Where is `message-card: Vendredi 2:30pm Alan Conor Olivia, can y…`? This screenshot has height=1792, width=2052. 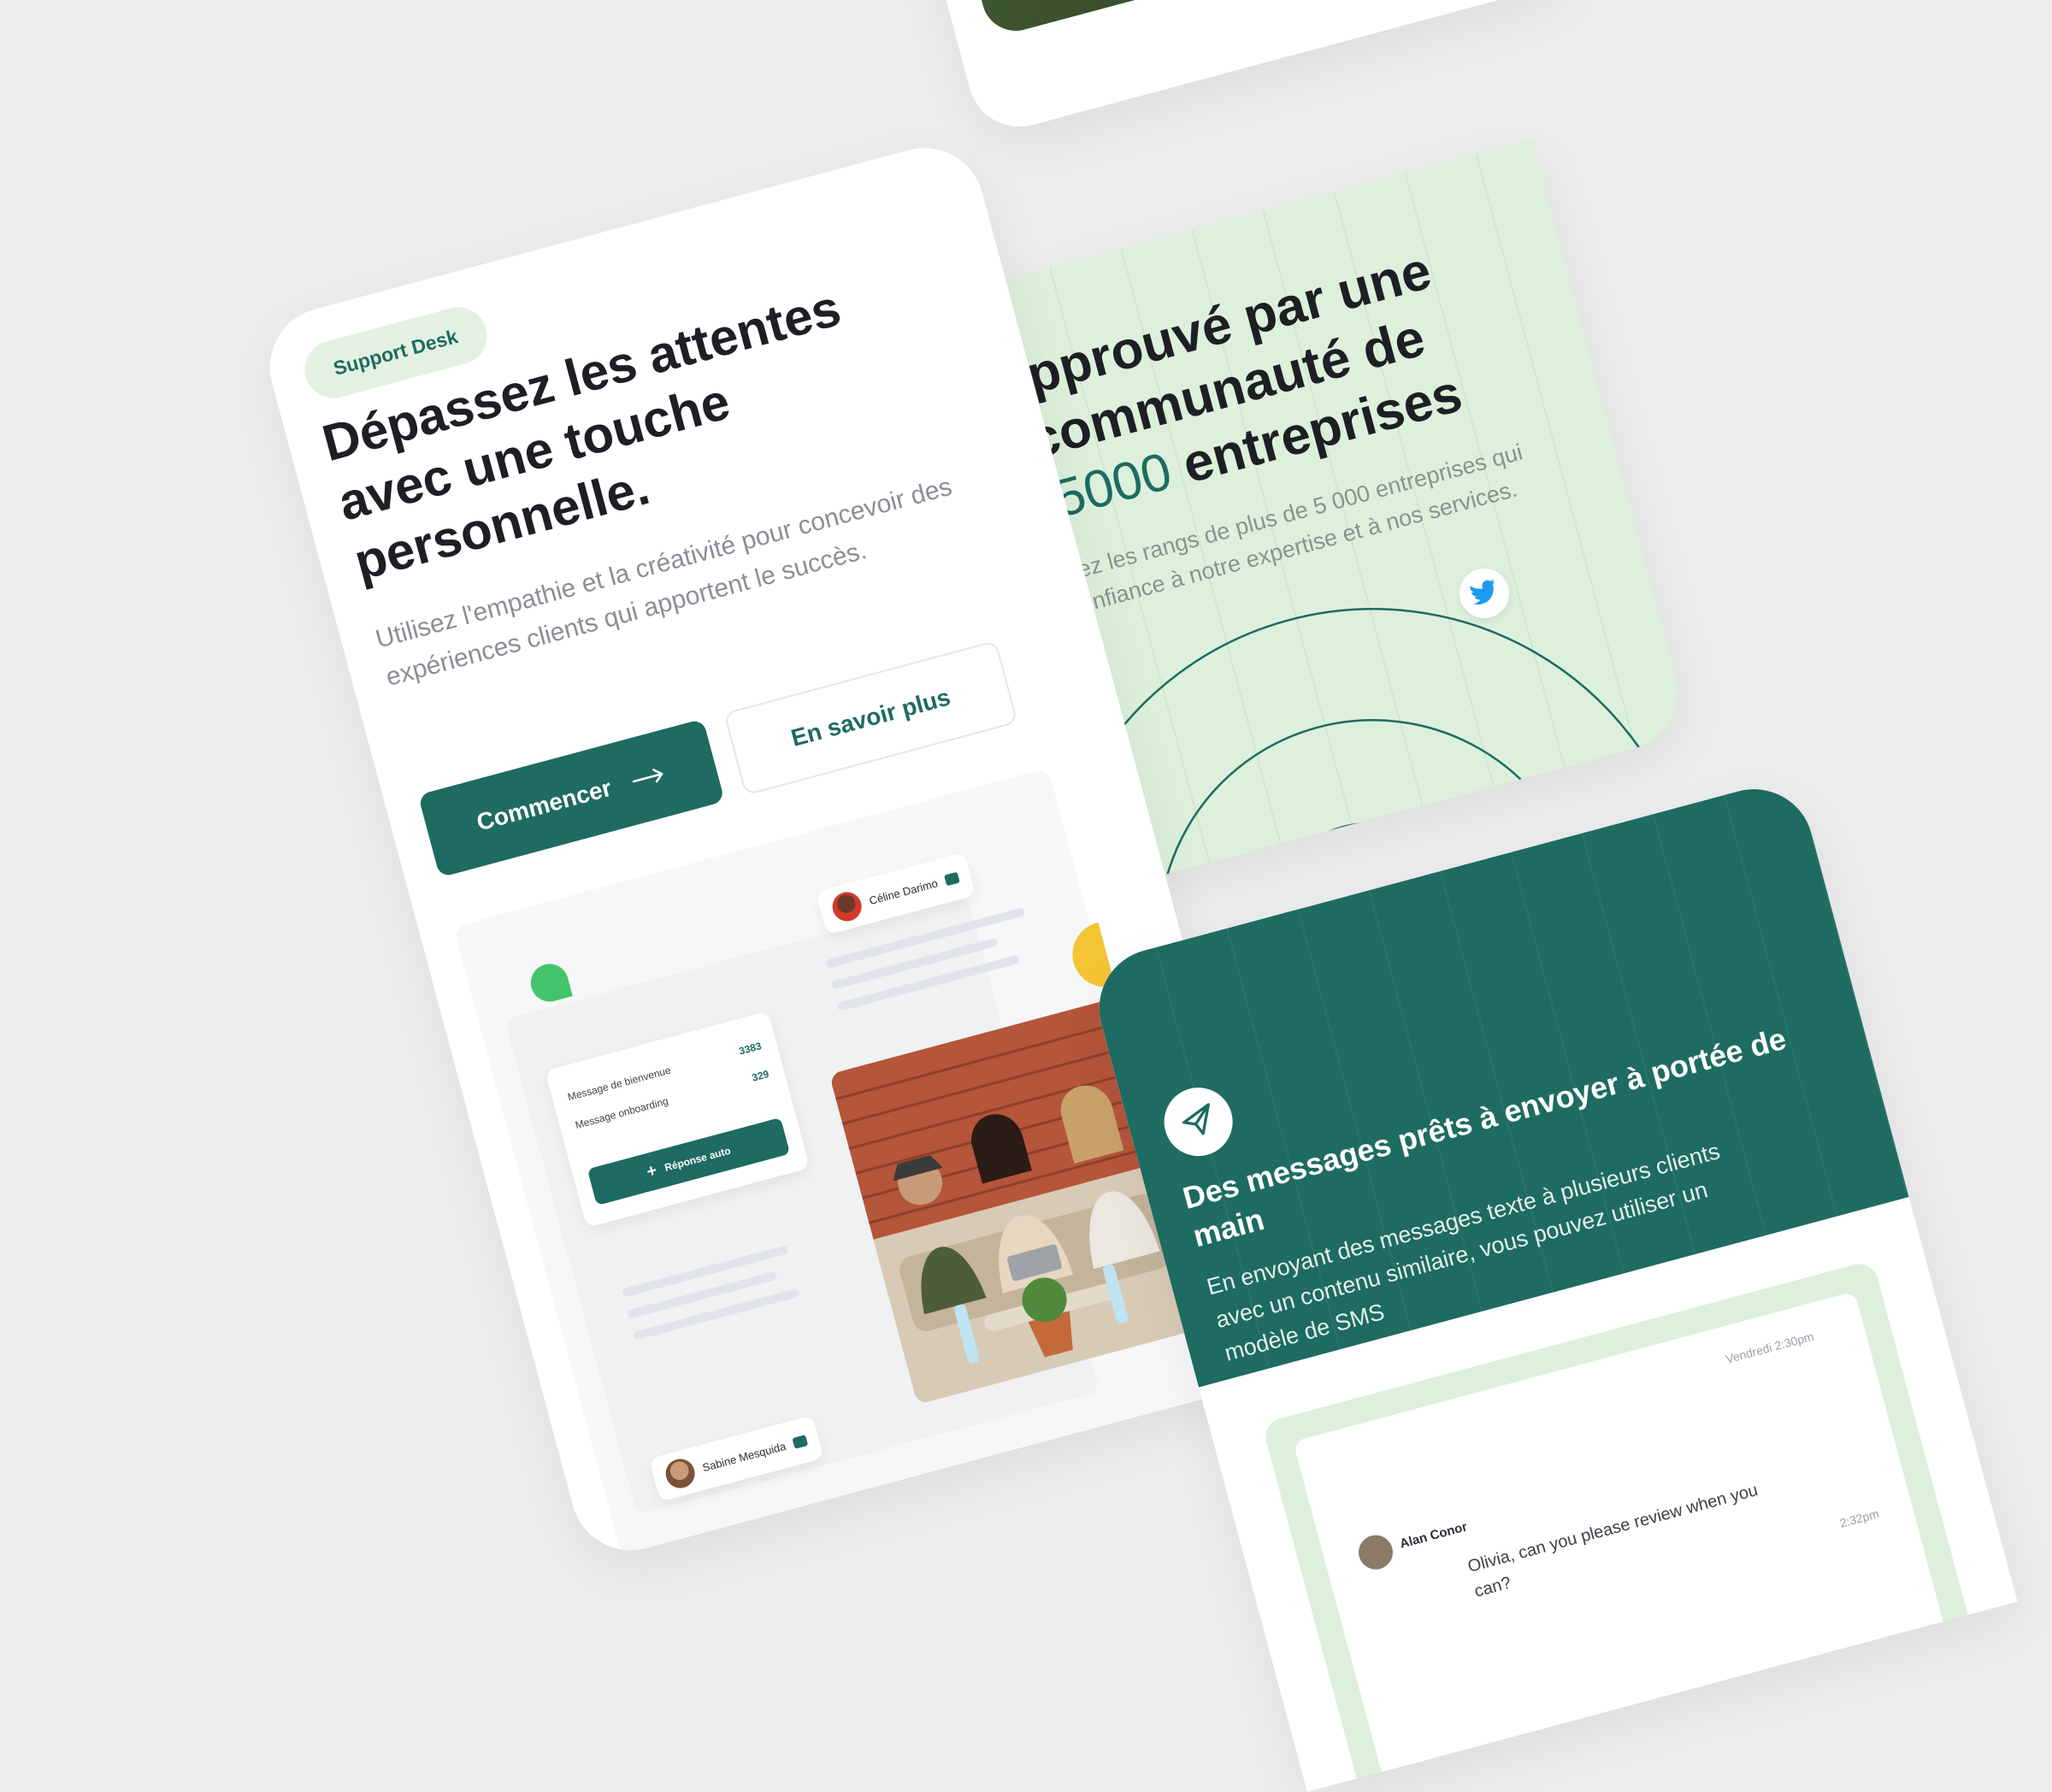
message-card: Vendredi 2:30pm Alan Conor Olivia, can y… is located at coordinates (1624, 1541).